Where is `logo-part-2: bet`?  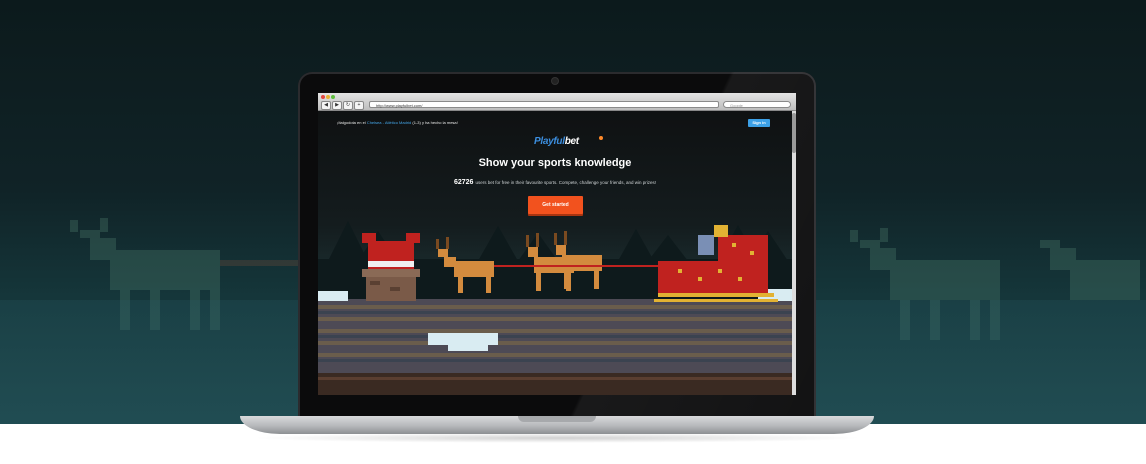 logo-part-2: bet is located at coordinates (571, 141).